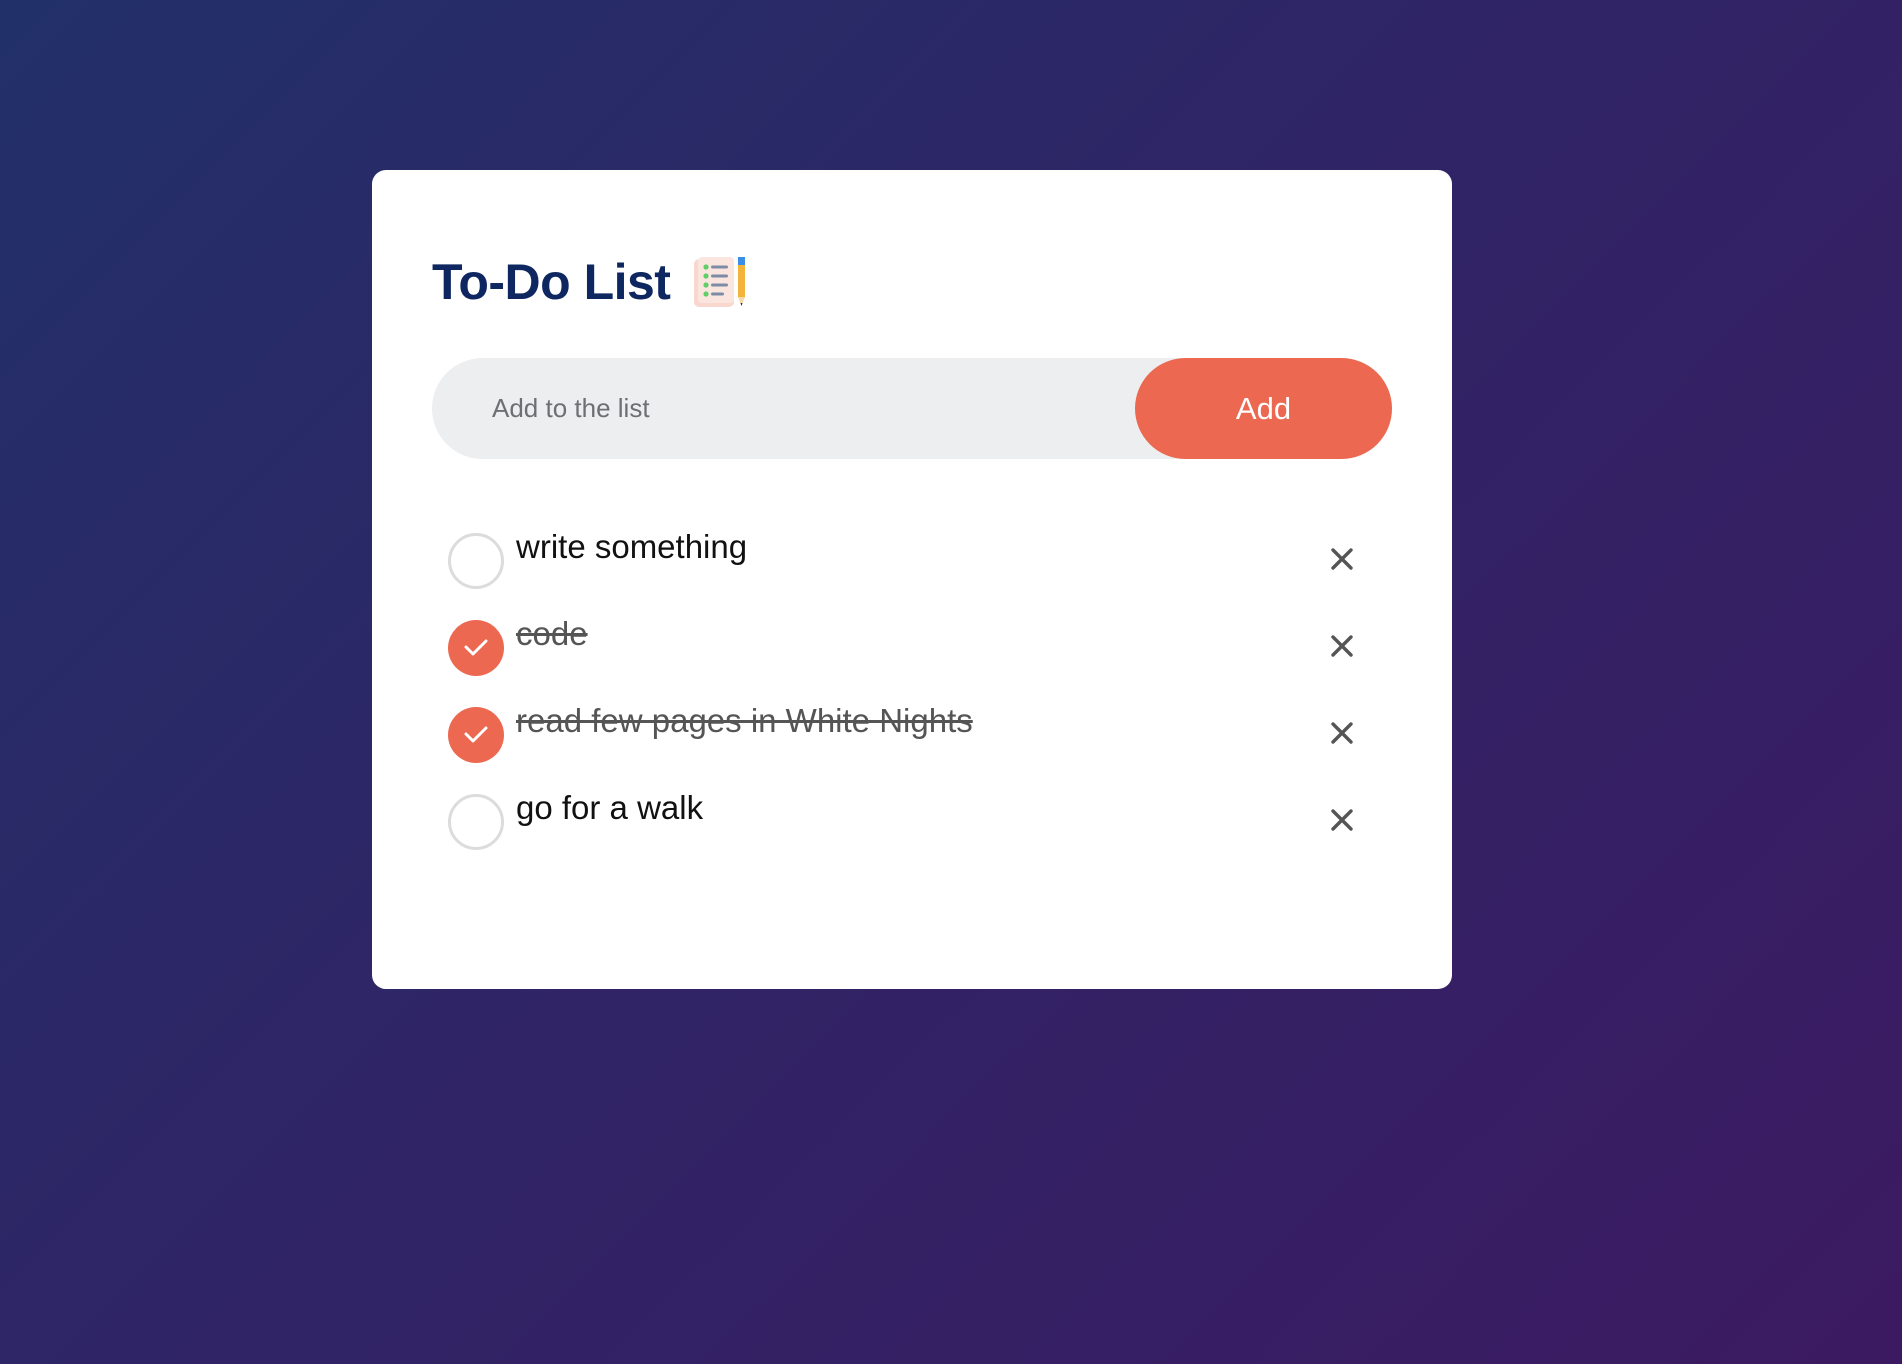 Image resolution: width=1902 pixels, height=1364 pixels. Describe the element at coordinates (552, 633) in the screenshot. I see `task-text: code` at that location.